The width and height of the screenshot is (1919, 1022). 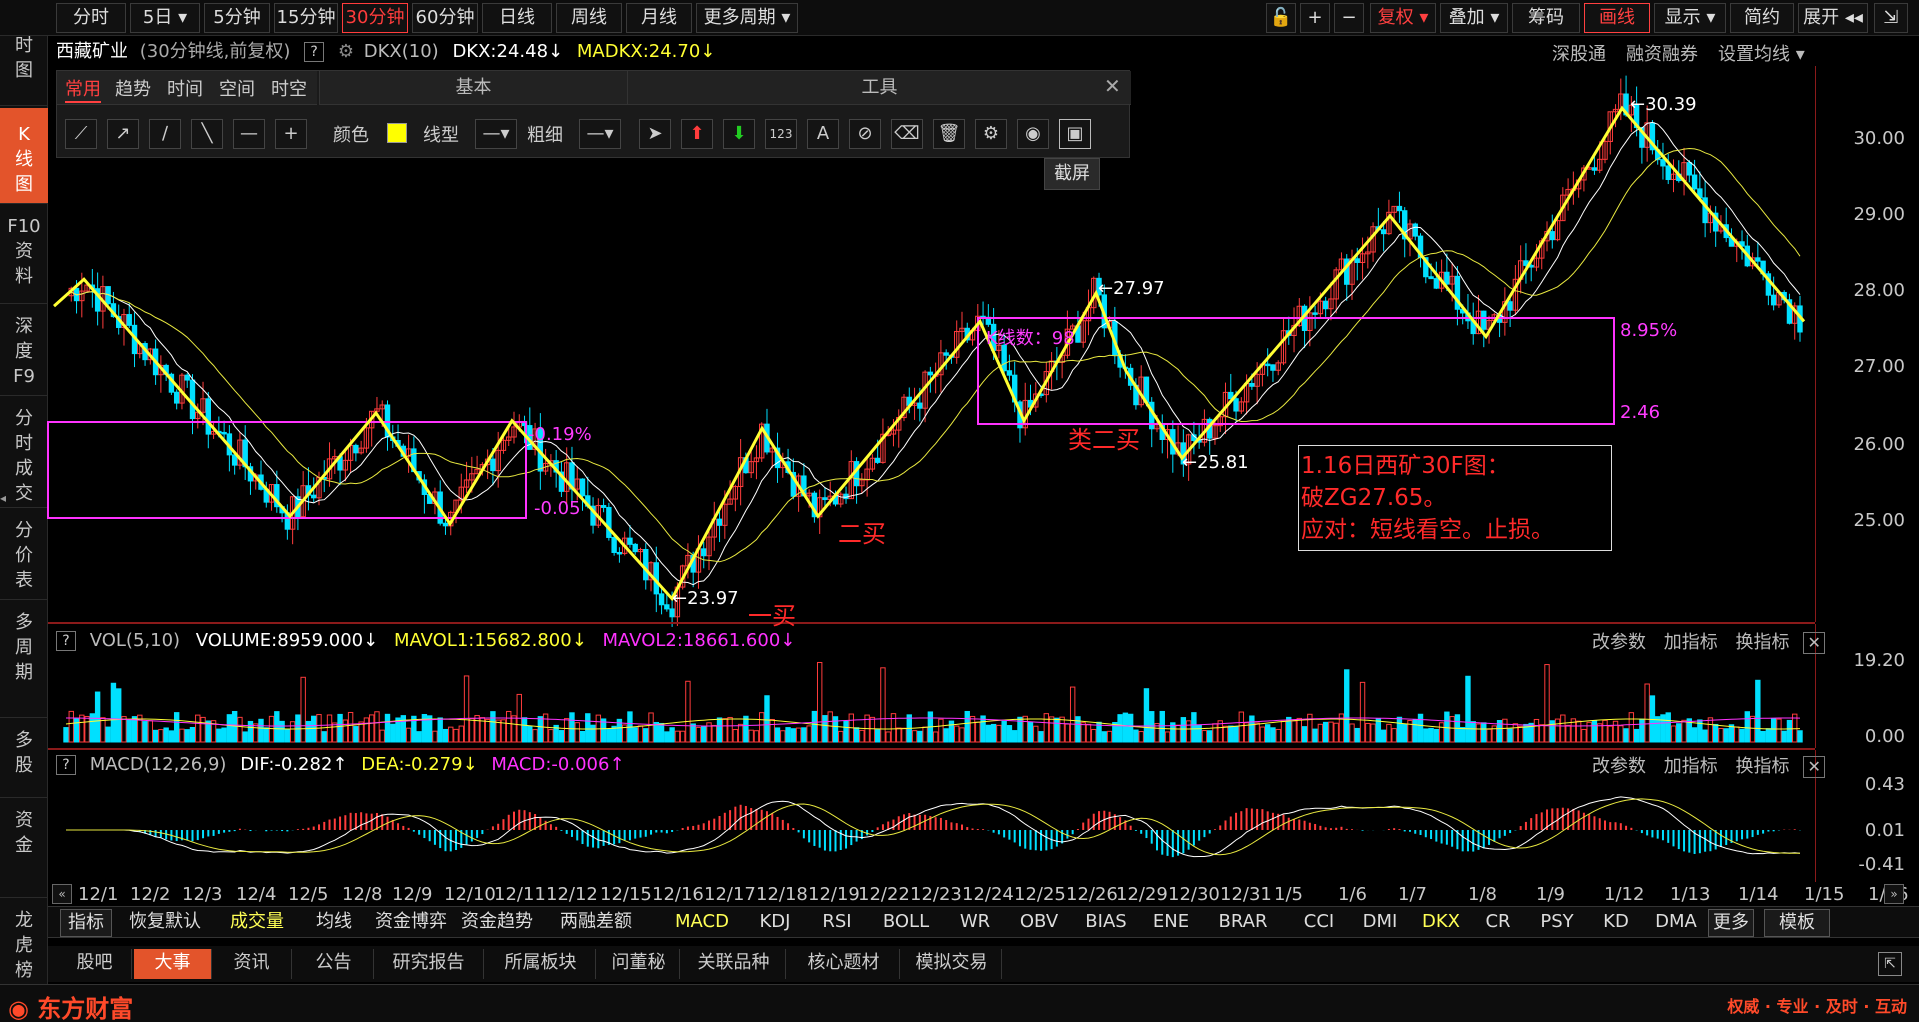 I want to click on note-box: 1.16日西矿30F图： 破ZG27.65。 应对：短线看空。止损。, so click(x=1455, y=498).